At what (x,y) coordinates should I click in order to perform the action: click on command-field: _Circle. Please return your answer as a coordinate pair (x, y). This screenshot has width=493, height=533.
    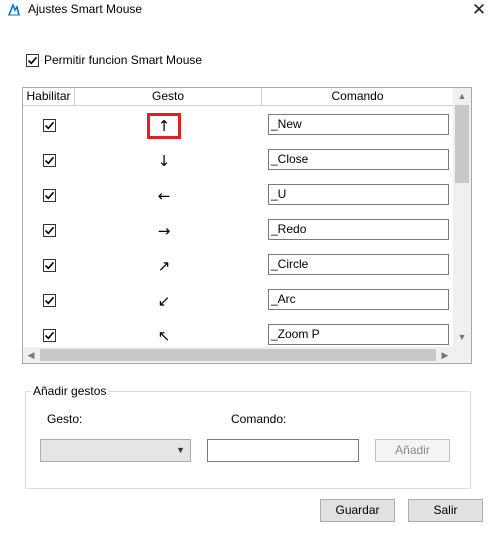
    Looking at the image, I should click on (358, 264).